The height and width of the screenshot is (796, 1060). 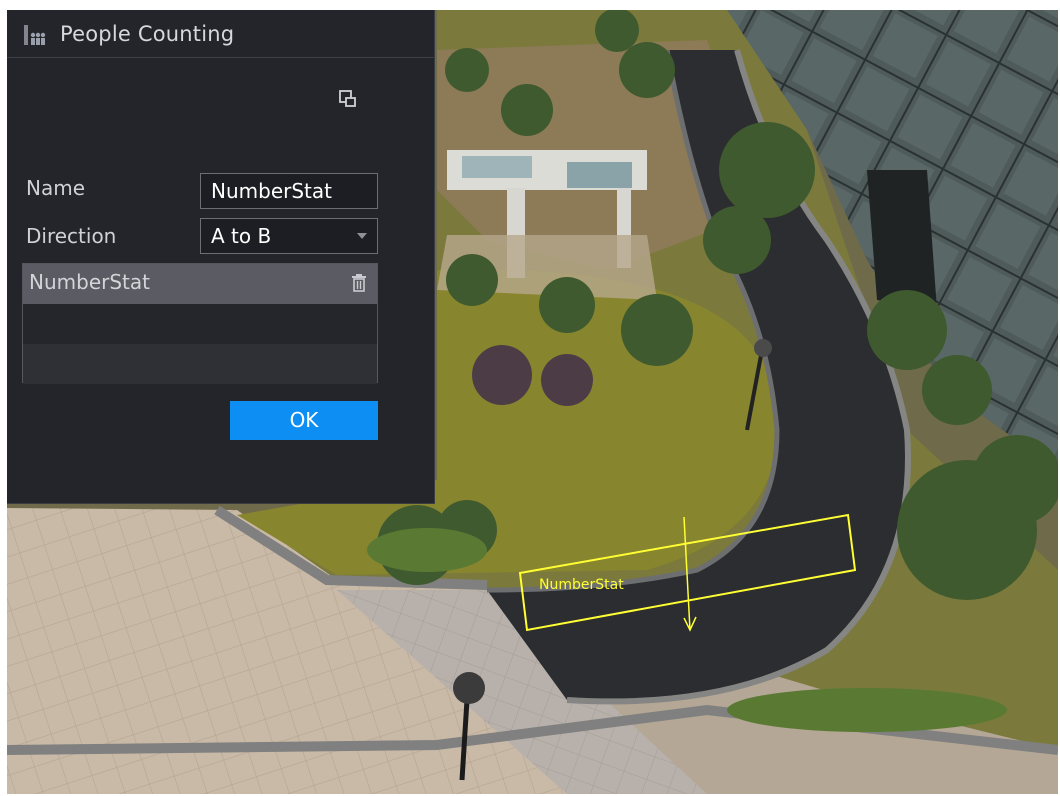 I want to click on dropdown-caret-icon, so click(x=362, y=236).